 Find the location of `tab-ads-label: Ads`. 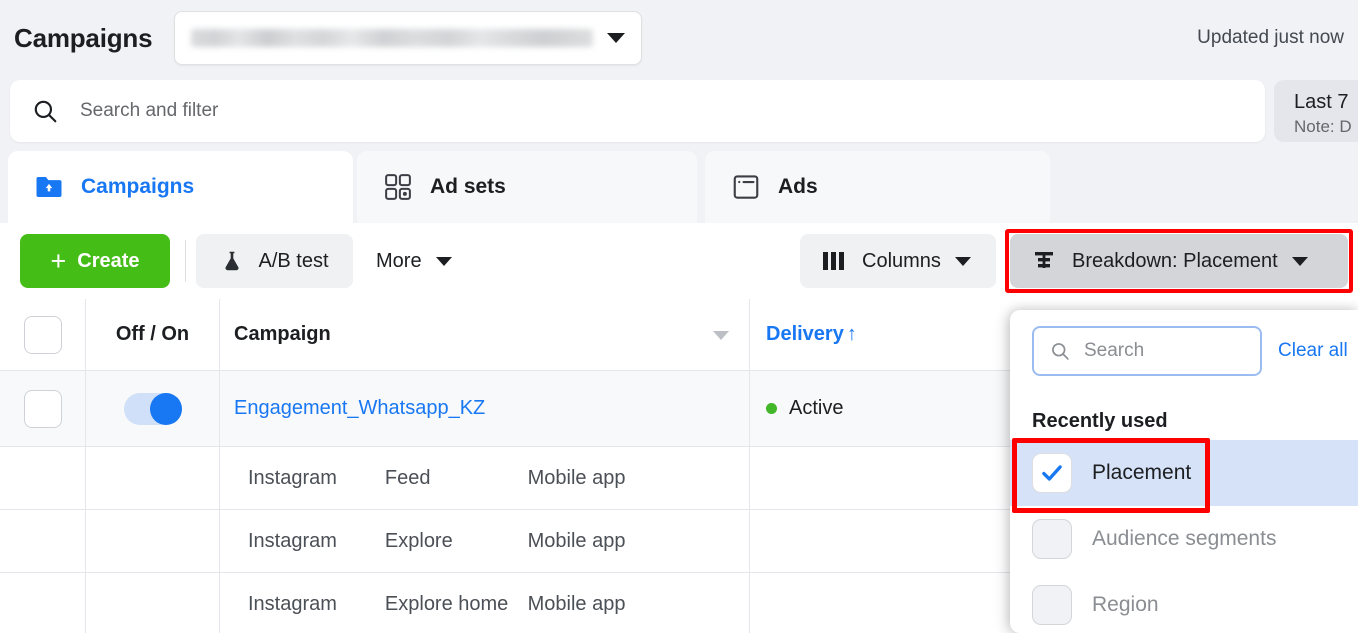

tab-ads-label: Ads is located at coordinates (798, 186).